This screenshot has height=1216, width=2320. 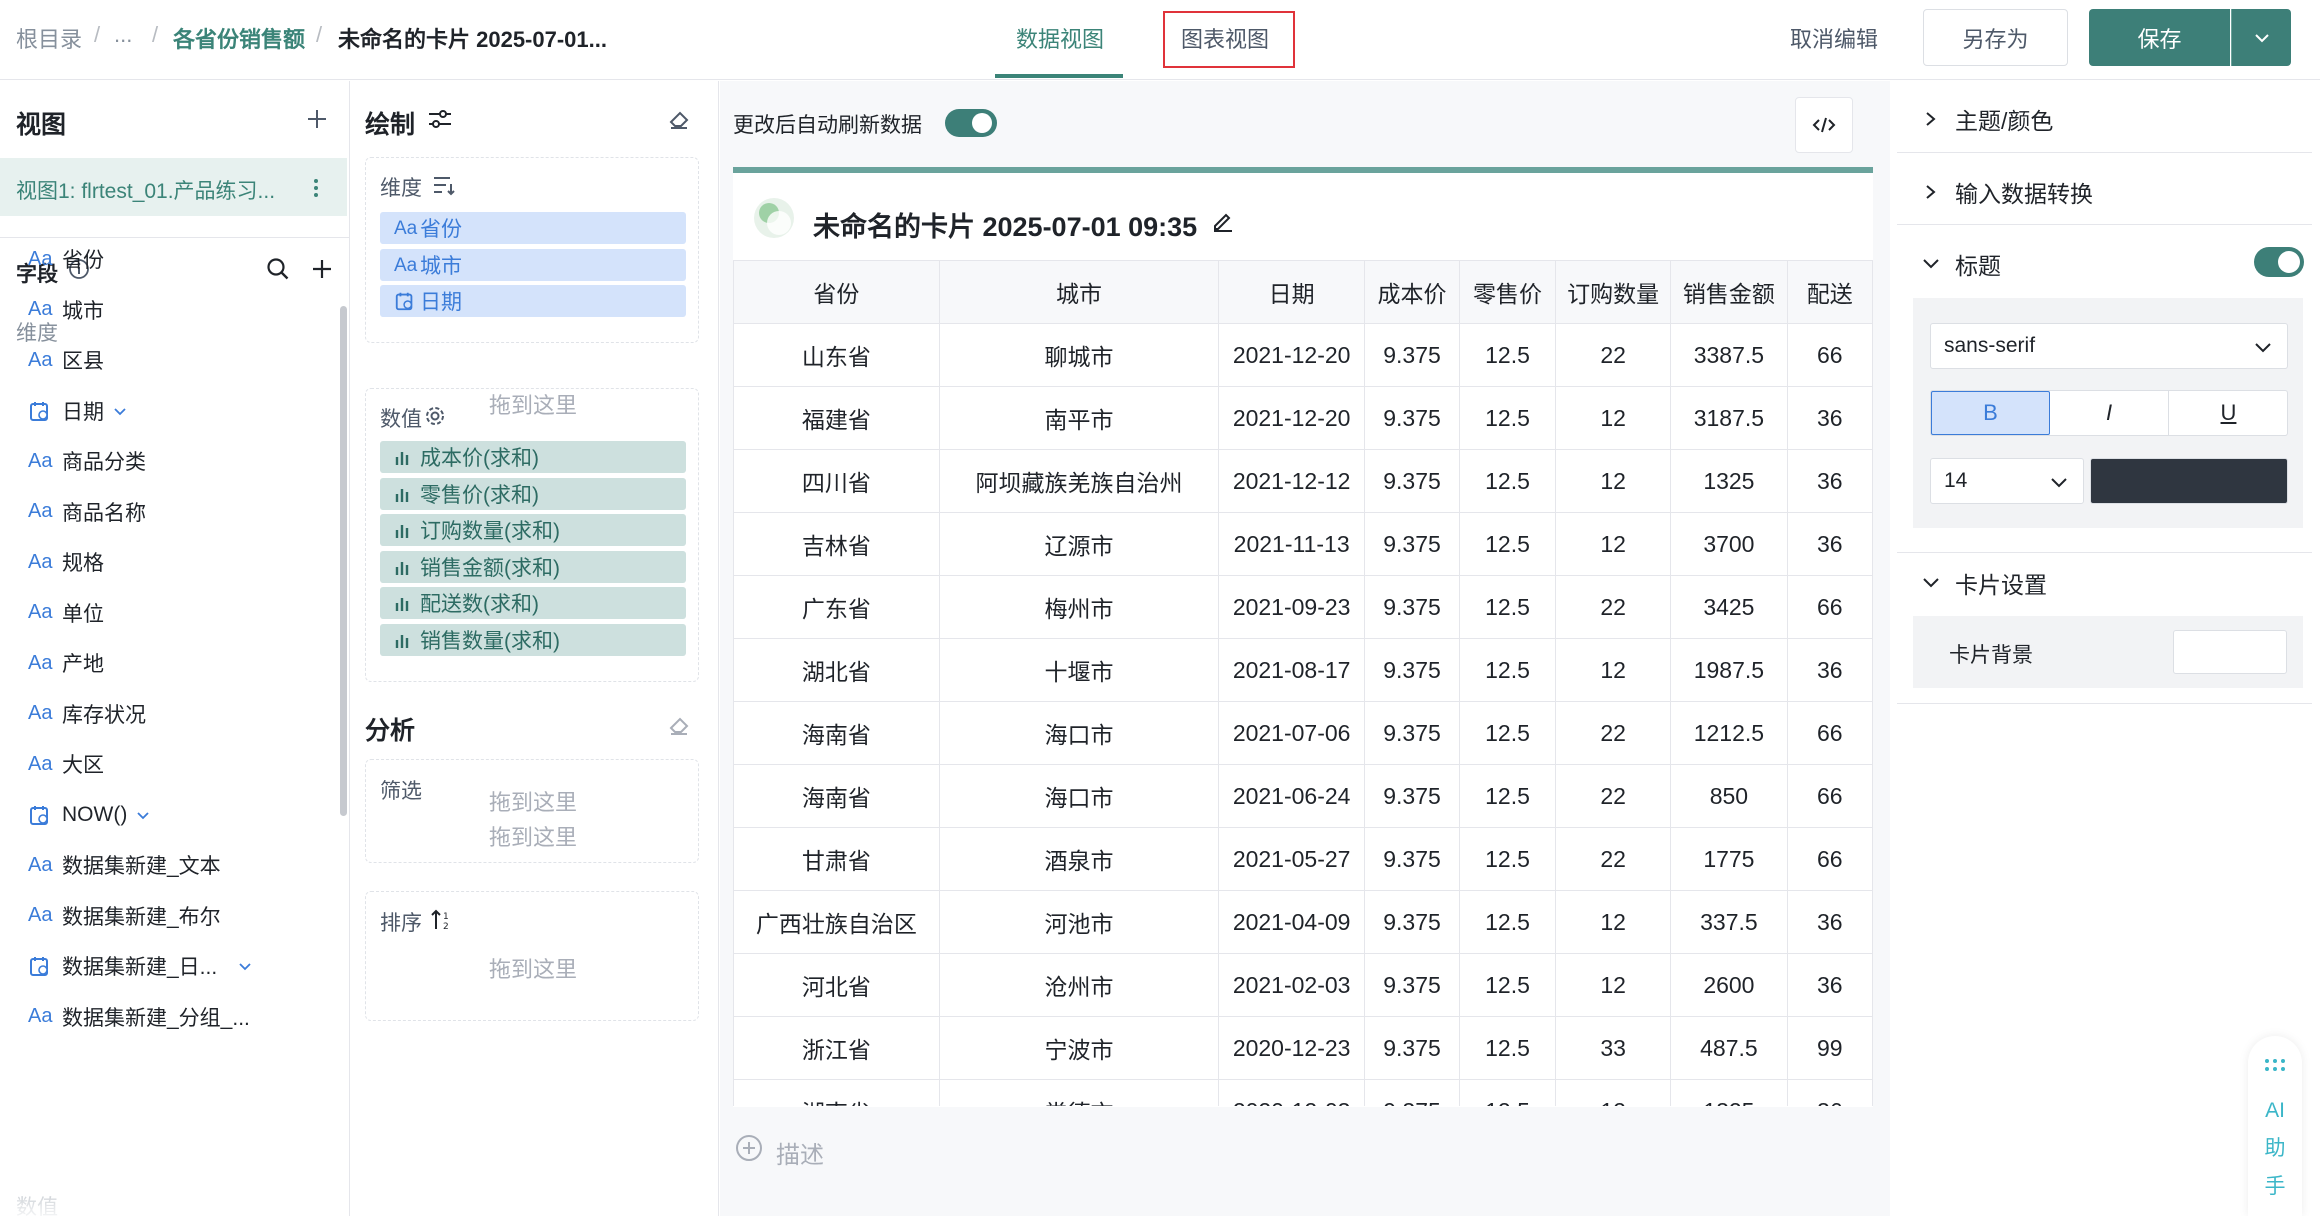 I want to click on column-header: 城市, so click(x=1079, y=292).